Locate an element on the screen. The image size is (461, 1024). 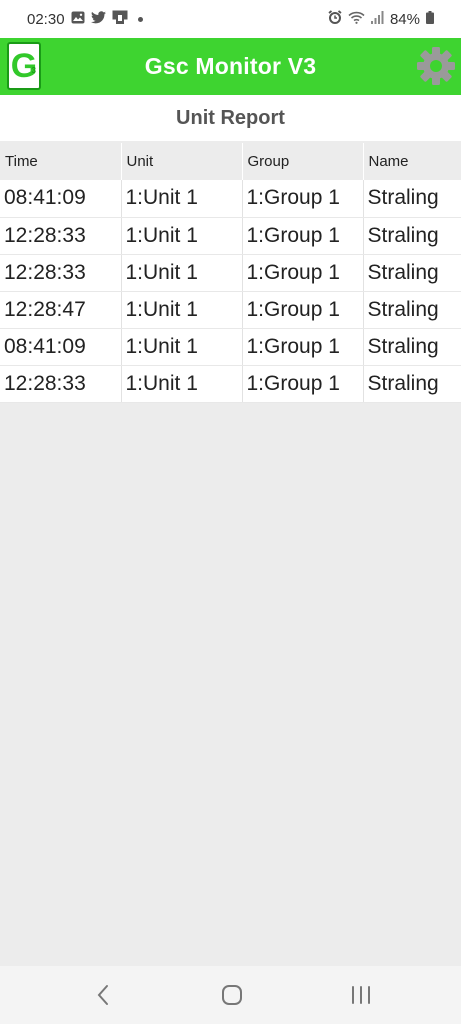
table-header-row: Time Unit Group Name is located at coordinates (230, 161).